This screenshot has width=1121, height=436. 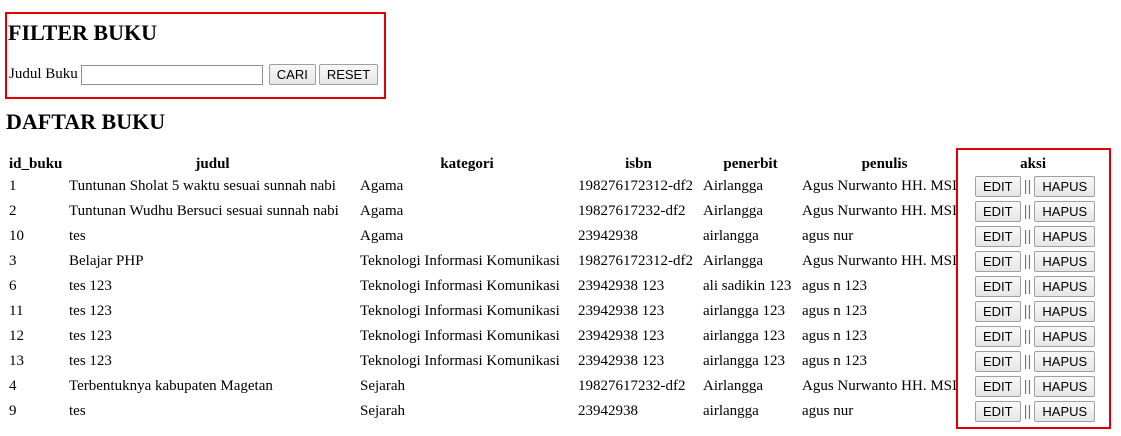 What do you see at coordinates (13, 211) in the screenshot?
I see `cell-id: 2` at bounding box center [13, 211].